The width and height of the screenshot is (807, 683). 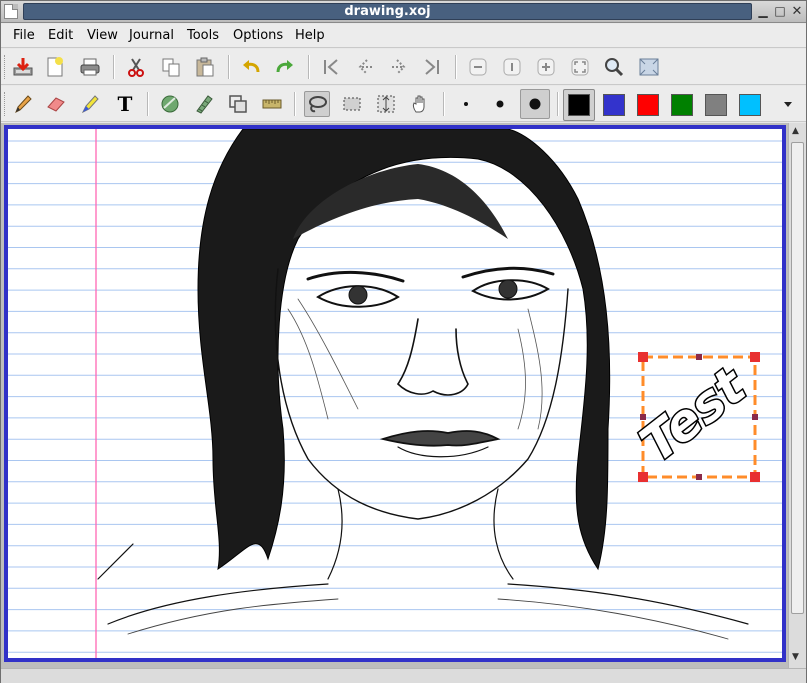 I want to click on maximize-icon: □, so click(x=780, y=11).